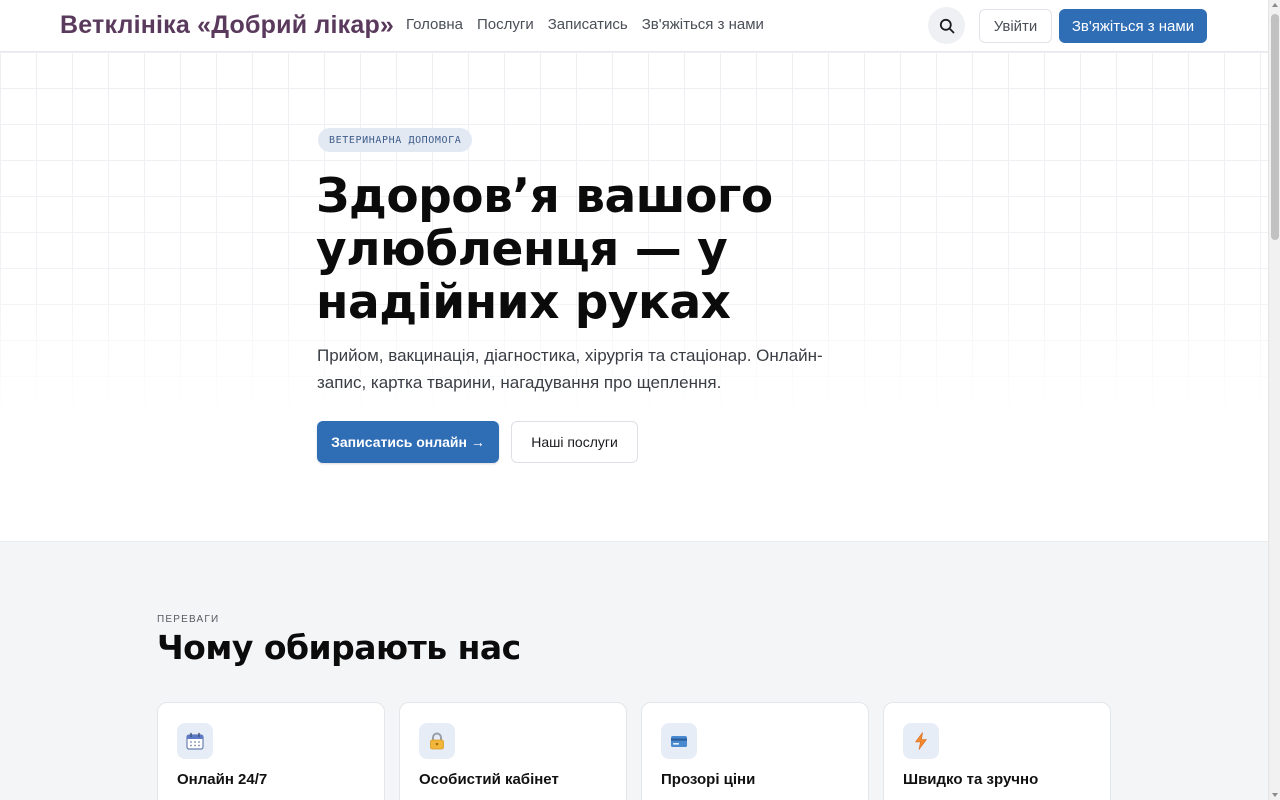 The image size is (1280, 800). What do you see at coordinates (513, 751) in the screenshot?
I see `feature-card-account: Особистий кабінет` at bounding box center [513, 751].